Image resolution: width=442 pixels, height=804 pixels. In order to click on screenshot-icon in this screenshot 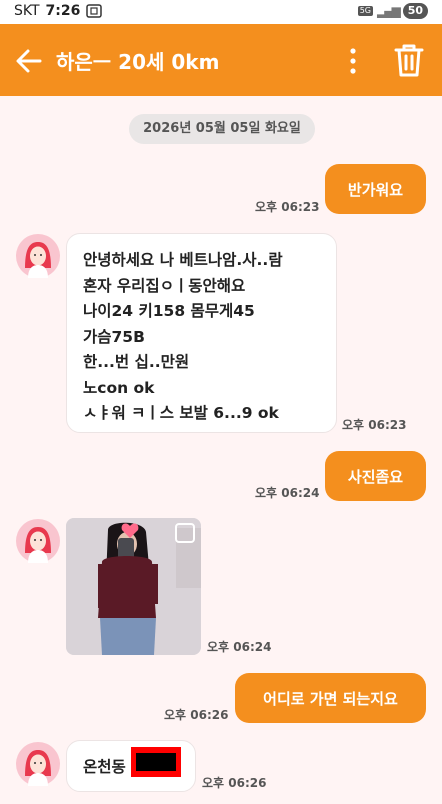, I will do `click(94, 11)`.